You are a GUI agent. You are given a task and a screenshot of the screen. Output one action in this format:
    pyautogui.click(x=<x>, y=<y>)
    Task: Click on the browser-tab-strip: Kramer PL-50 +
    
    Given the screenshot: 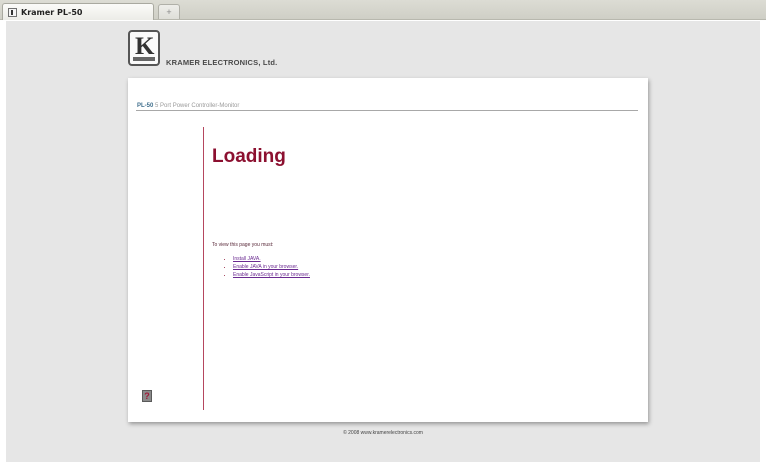 What is the action you would take?
    pyautogui.click(x=383, y=10)
    